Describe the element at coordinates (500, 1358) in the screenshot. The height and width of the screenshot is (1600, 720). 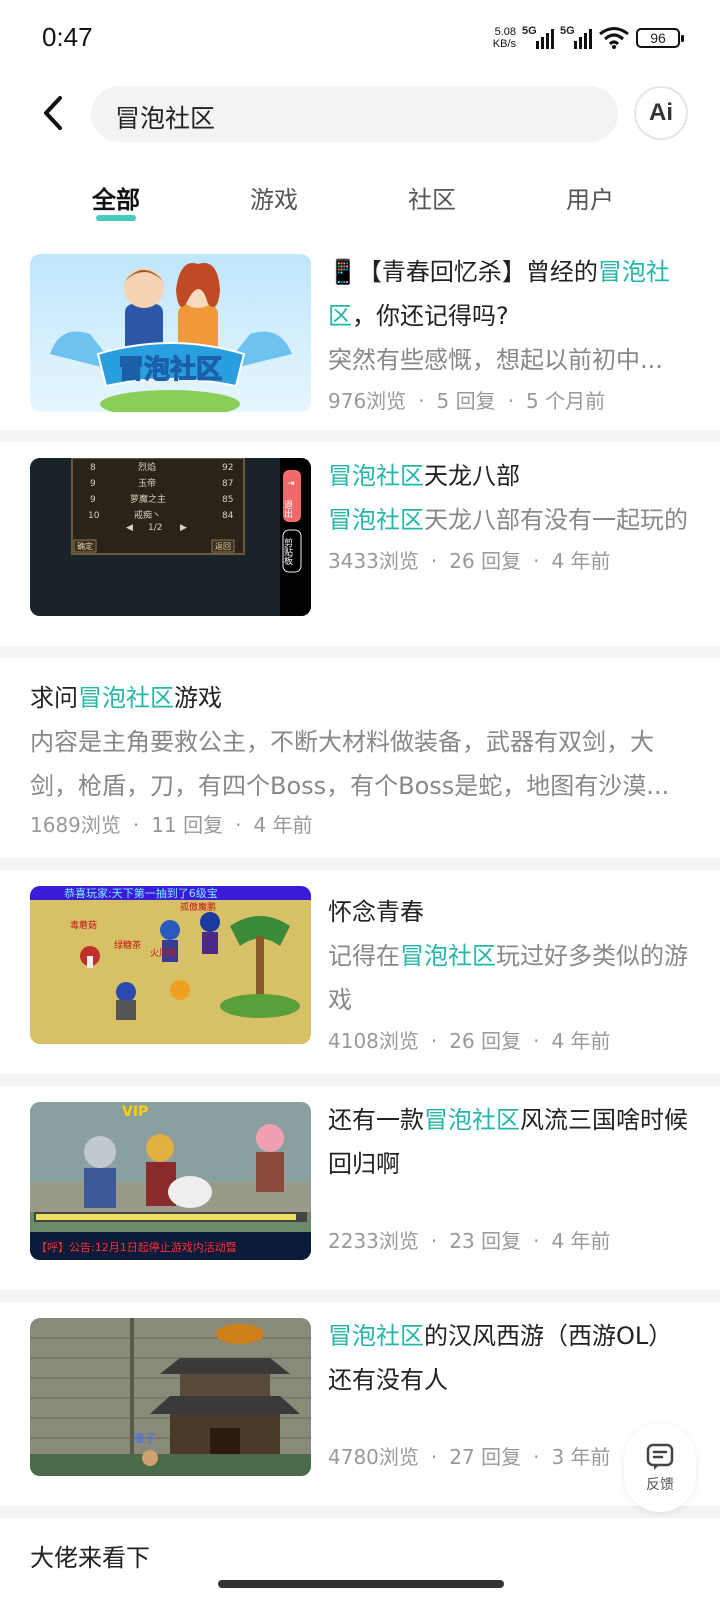
I see `post-title: 冒泡社区的汉风西游（西游OL）还有没有人` at that location.